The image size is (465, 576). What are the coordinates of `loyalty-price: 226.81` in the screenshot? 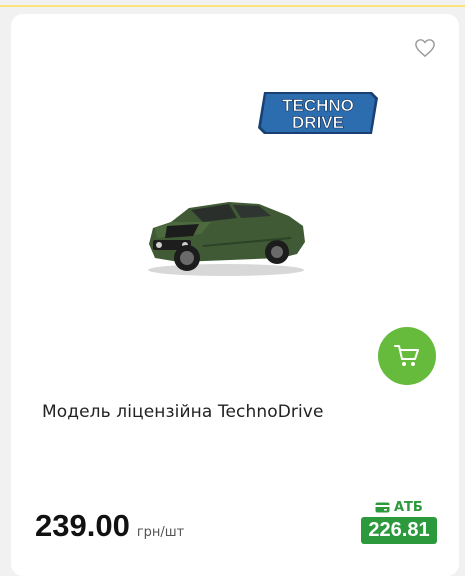 It's located at (399, 530).